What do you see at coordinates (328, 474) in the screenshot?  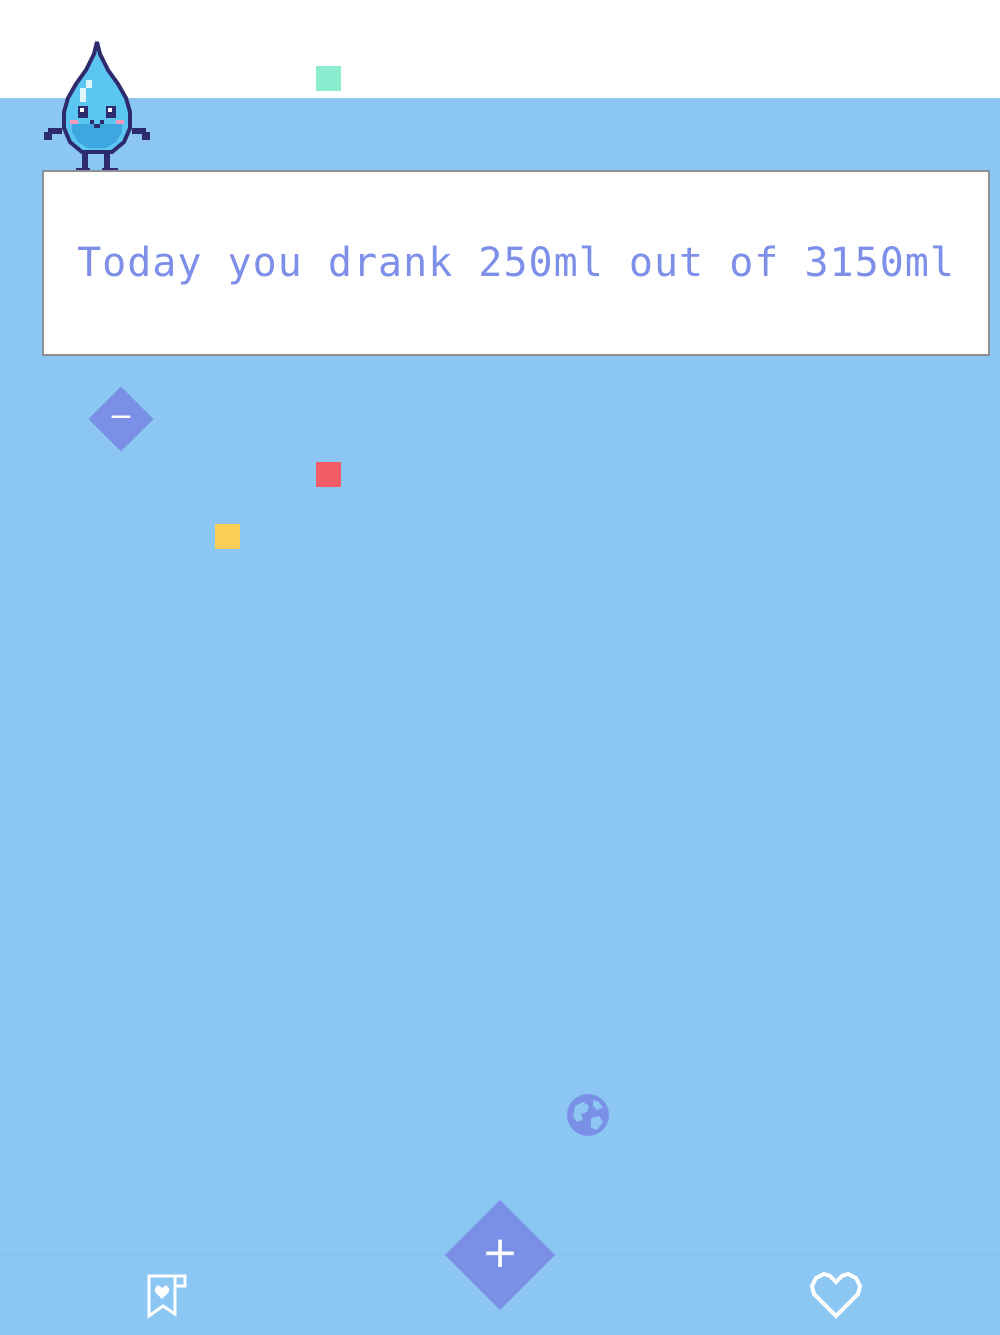 I see `confetti-pixel-red` at bounding box center [328, 474].